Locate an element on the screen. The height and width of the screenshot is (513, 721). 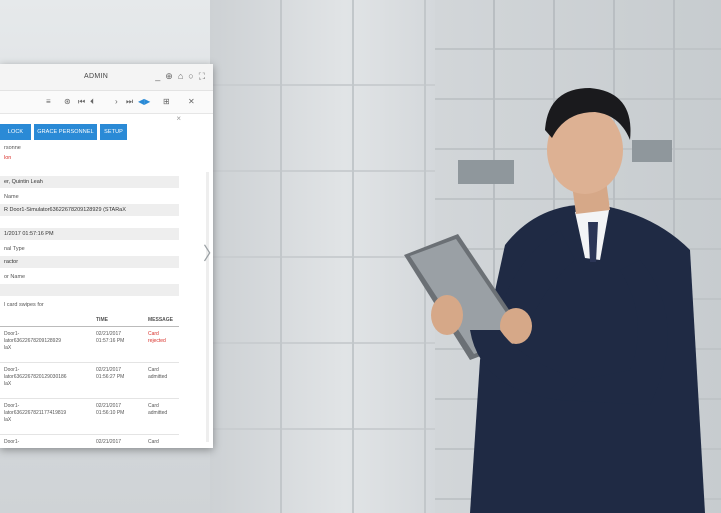
fullscreen-icon: ⛶ is located at coordinates (202, 76).